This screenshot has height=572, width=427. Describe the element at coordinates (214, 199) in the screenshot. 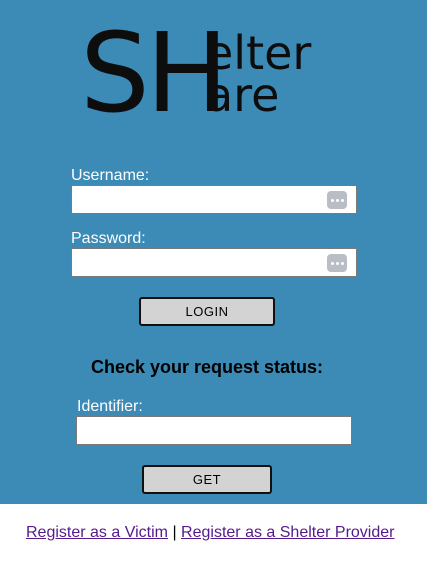

I see `username-field` at that location.